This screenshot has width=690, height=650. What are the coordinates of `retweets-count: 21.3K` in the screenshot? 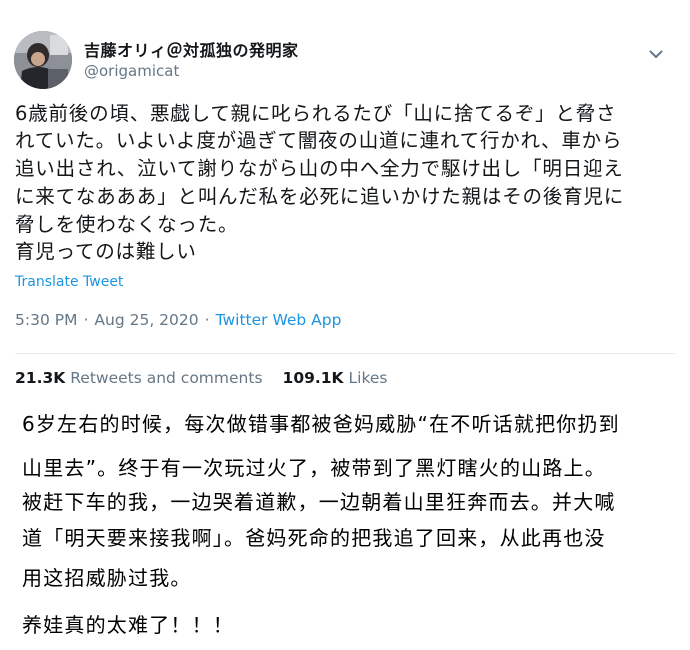 It's located at (40, 378).